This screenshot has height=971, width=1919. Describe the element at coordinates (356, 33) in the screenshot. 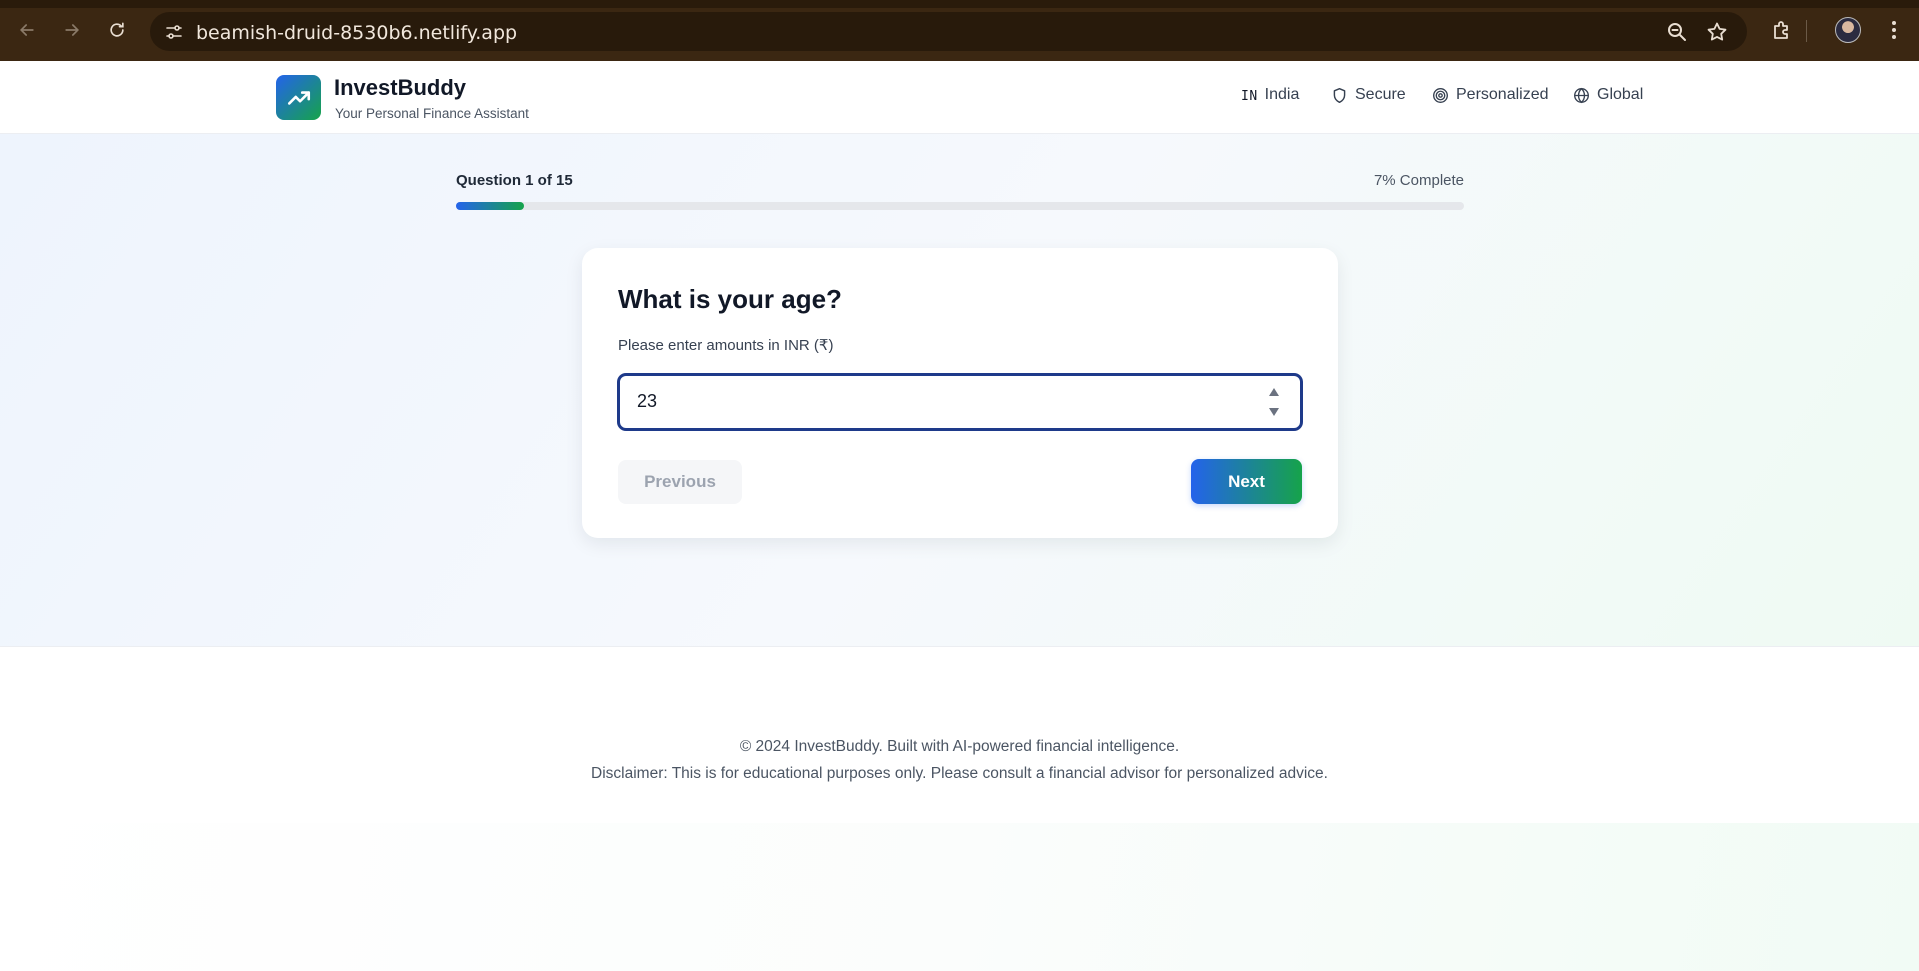

I see `url-text: beamish-druid-8530b6.netlify.app` at that location.